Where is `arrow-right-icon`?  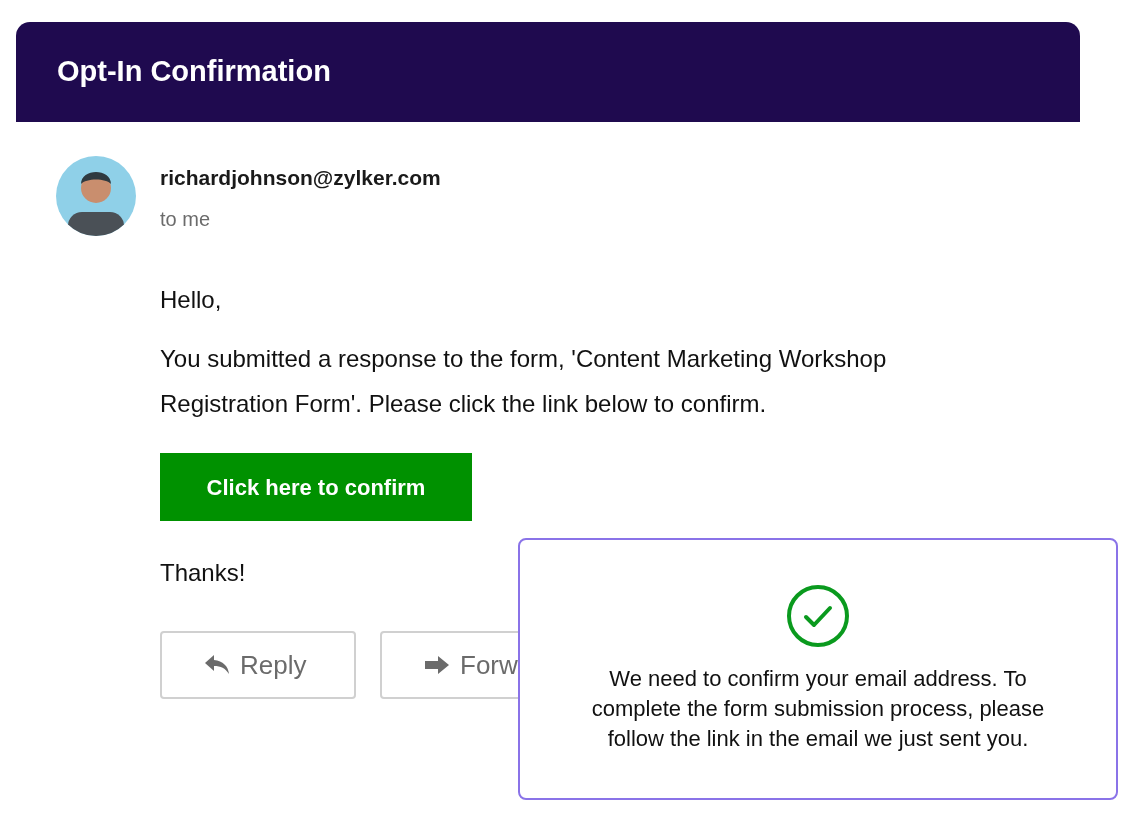
arrow-right-icon is located at coordinates (437, 665).